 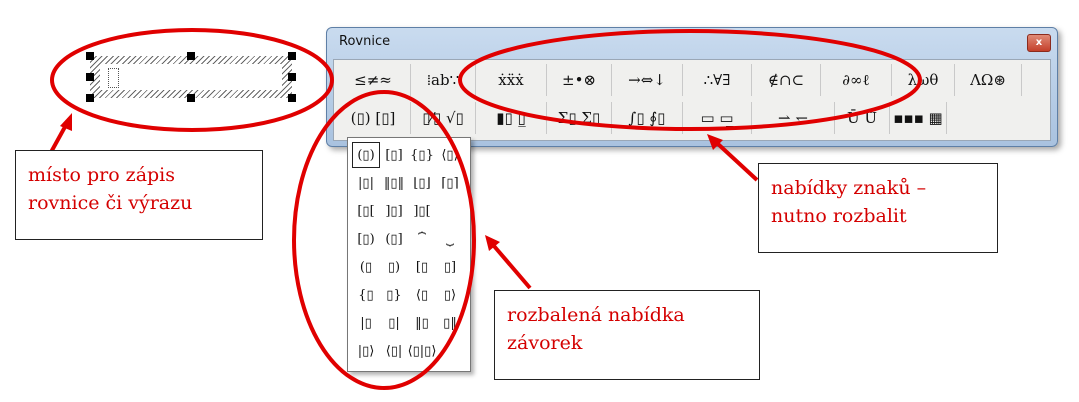 I want to click on placeholder-note-line1: místo pro zápis, so click(x=102, y=175).